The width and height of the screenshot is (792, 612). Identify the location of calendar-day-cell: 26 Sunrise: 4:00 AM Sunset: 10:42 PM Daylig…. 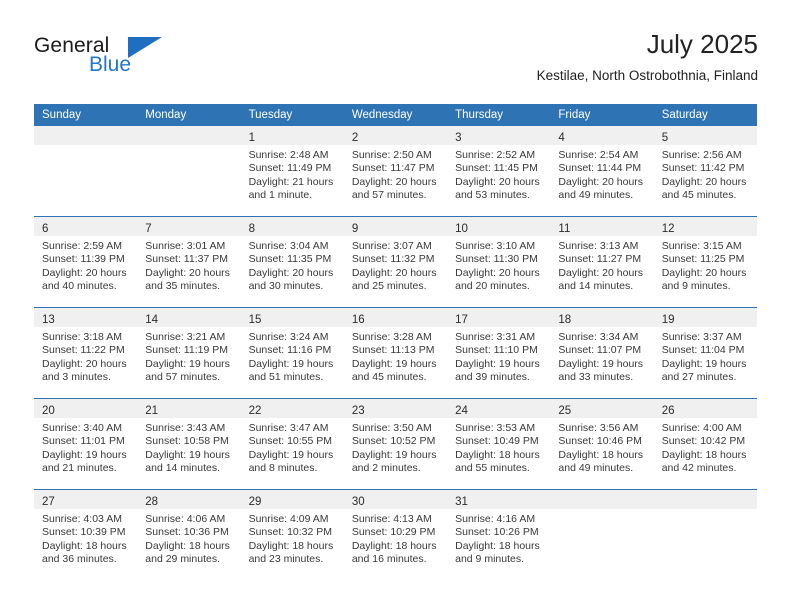
(705, 444).